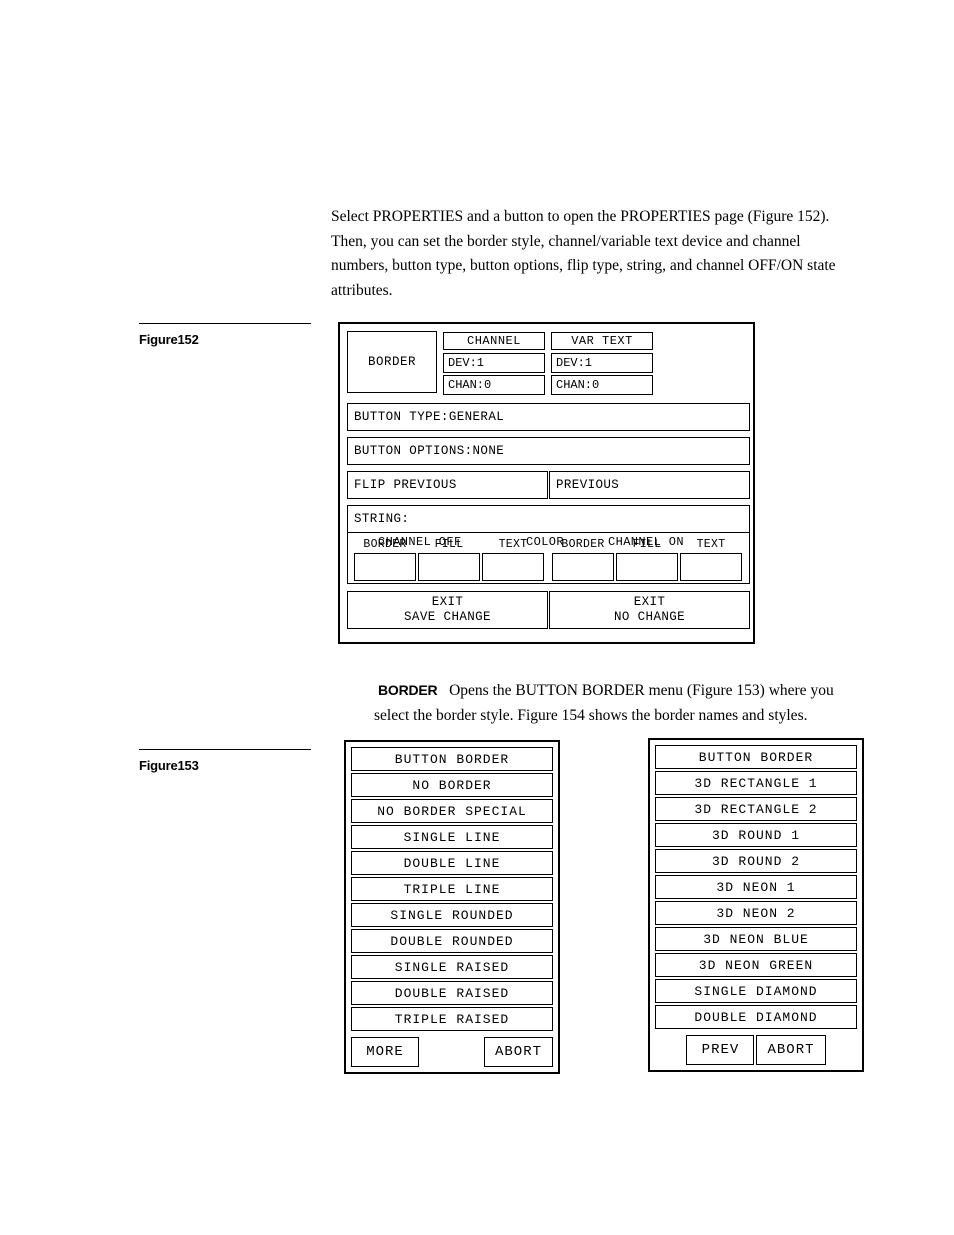  Describe the element at coordinates (452, 837) in the screenshot. I see `menu1-item-single-line: SINGLE LINE` at that location.